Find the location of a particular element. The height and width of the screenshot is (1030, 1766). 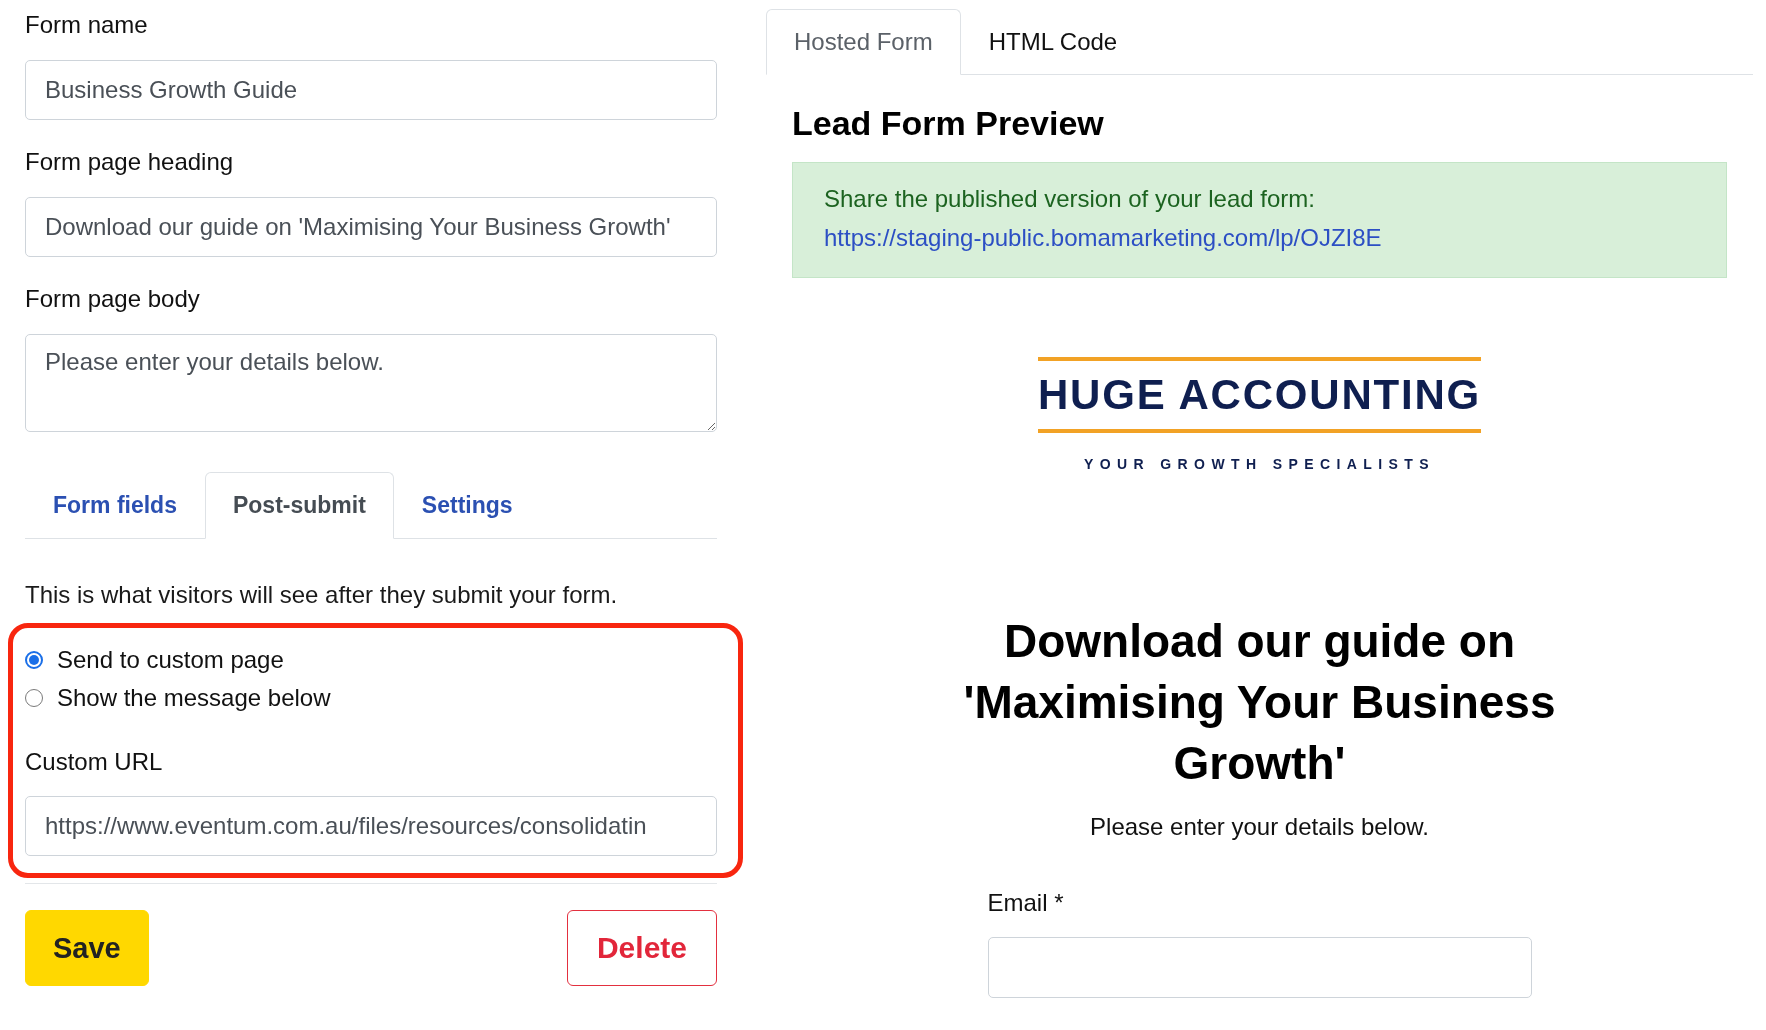

field-label: Email * is located at coordinates (1025, 903).